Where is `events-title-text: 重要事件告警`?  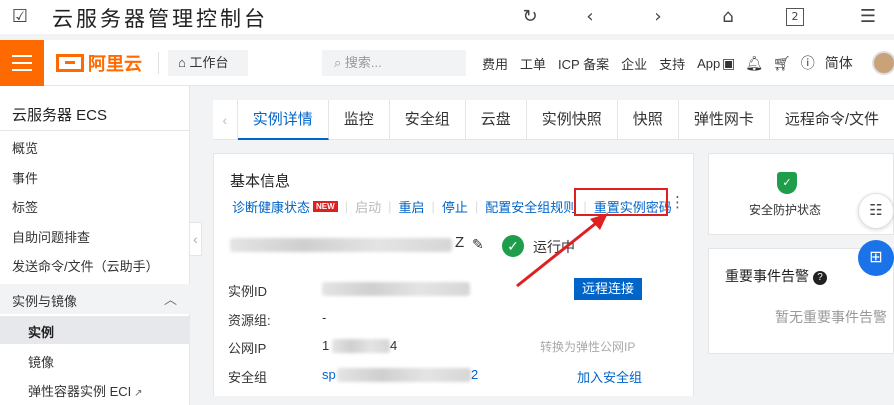 events-title-text: 重要事件告警 is located at coordinates (767, 276).